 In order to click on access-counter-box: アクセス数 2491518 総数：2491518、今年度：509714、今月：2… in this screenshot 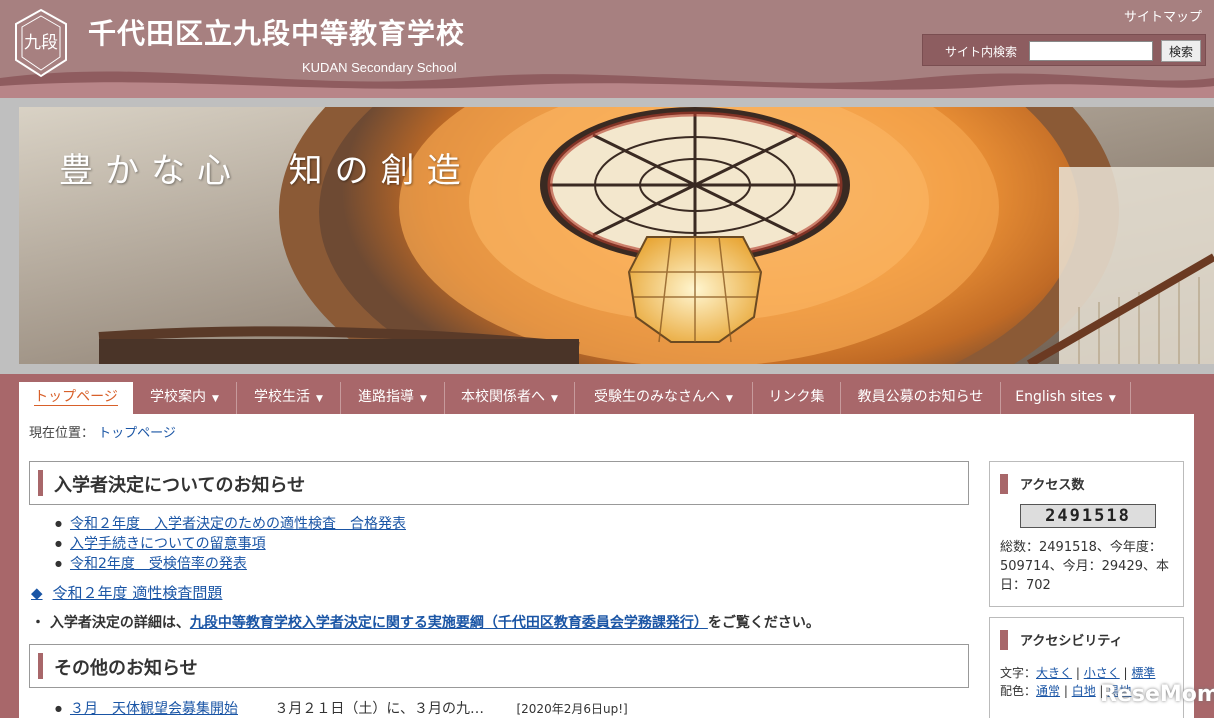, I will do `click(1086, 534)`.